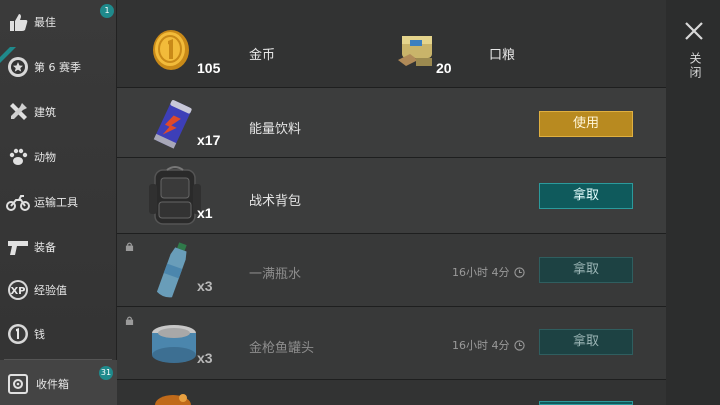  I want to click on sidebar-item-xp: XP 经验值, so click(58, 290).